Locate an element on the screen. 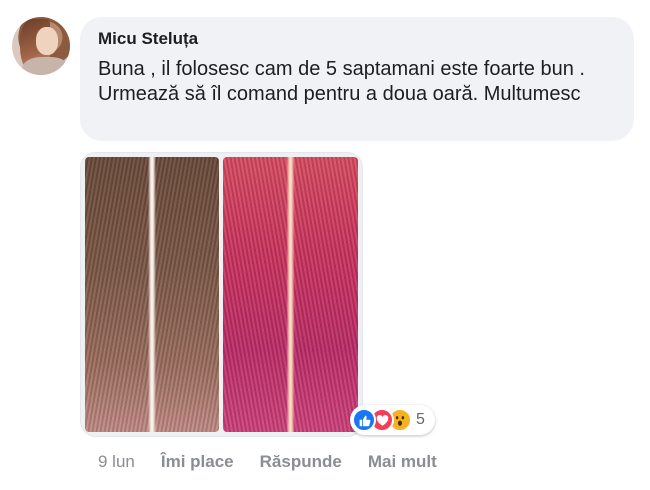 Image resolution: width=650 pixels, height=490 pixels. like-icon is located at coordinates (364, 420).